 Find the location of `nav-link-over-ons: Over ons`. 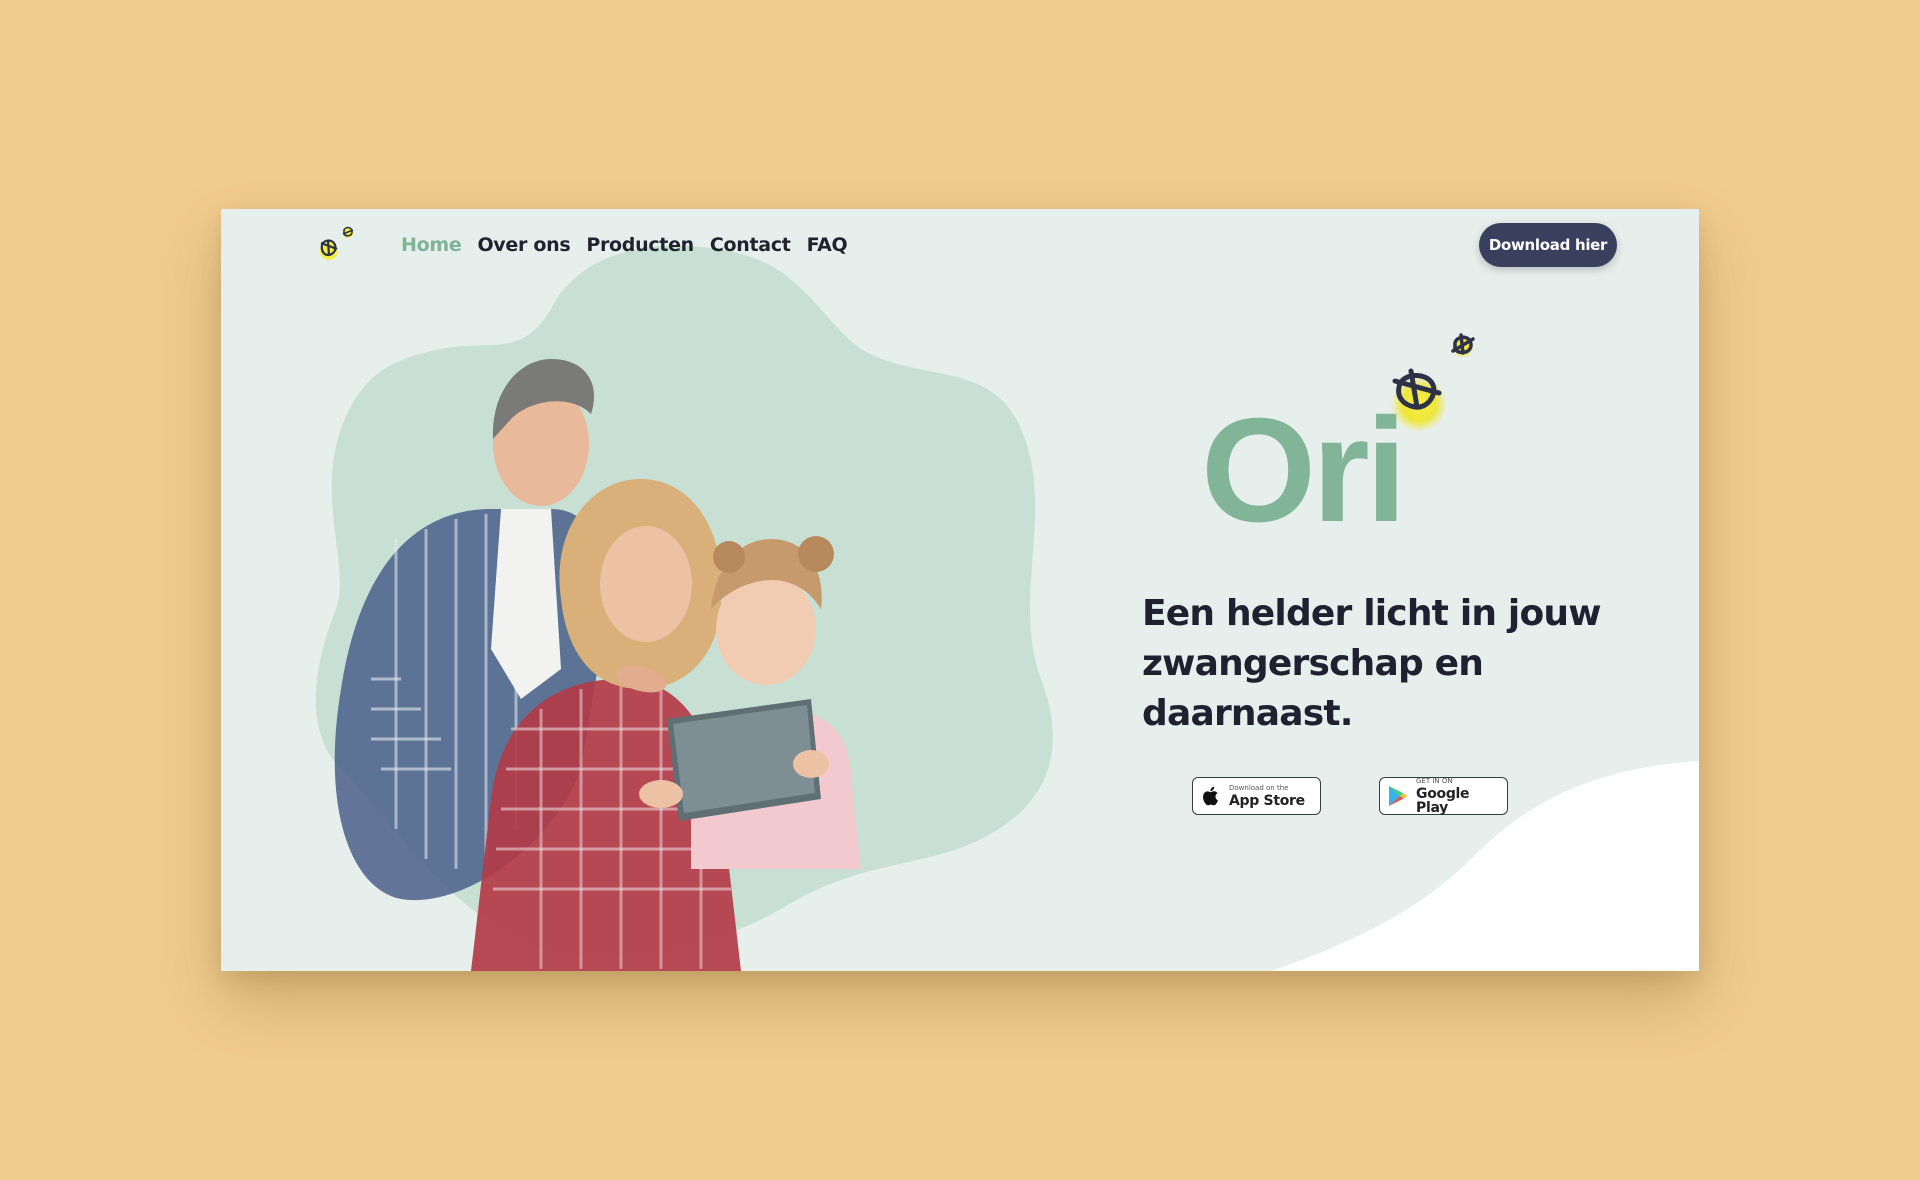

nav-link-over-ons: Over ons is located at coordinates (523, 245).